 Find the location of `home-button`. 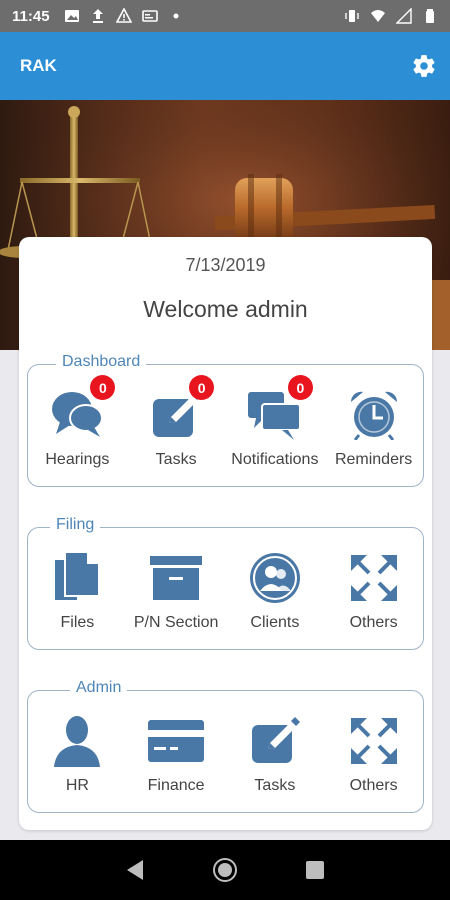

home-button is located at coordinates (225, 870).